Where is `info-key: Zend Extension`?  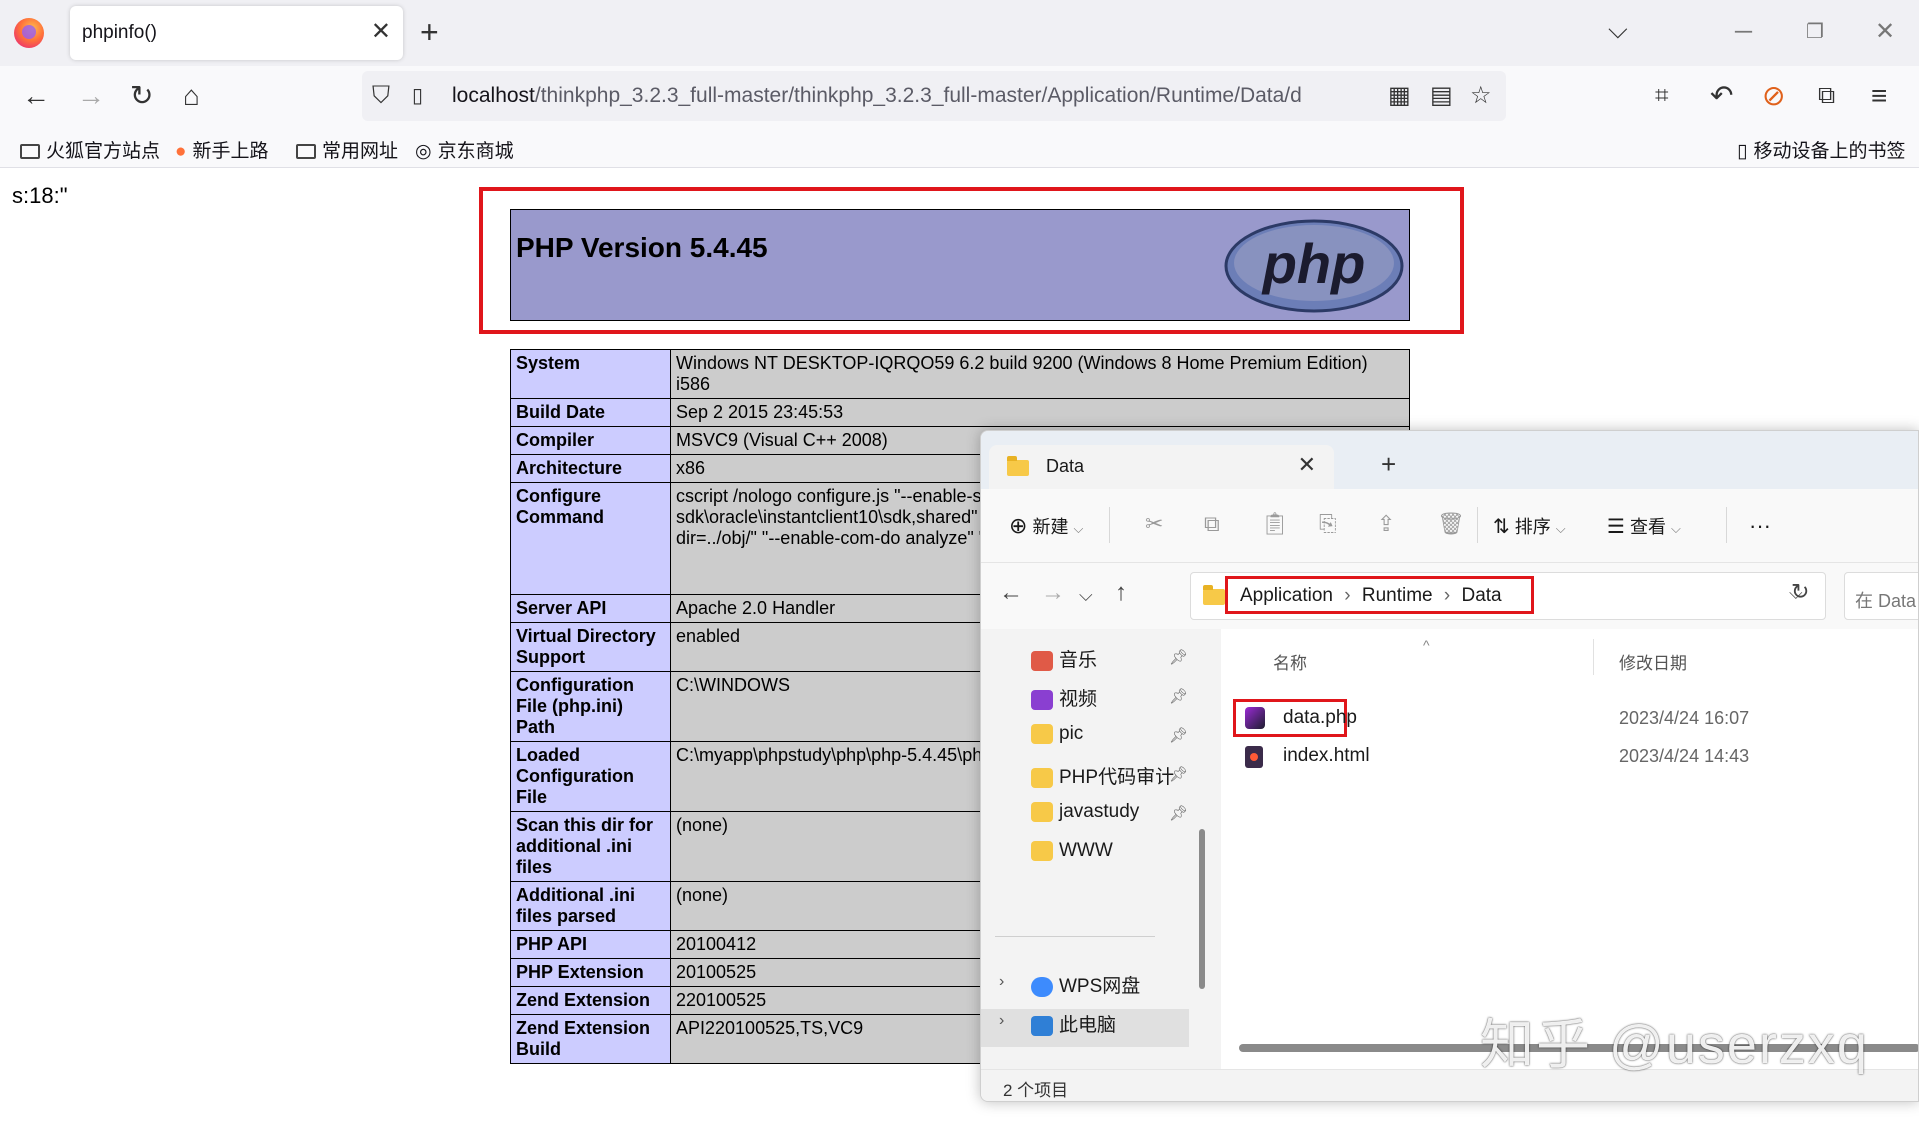 info-key: Zend Extension is located at coordinates (590, 1000).